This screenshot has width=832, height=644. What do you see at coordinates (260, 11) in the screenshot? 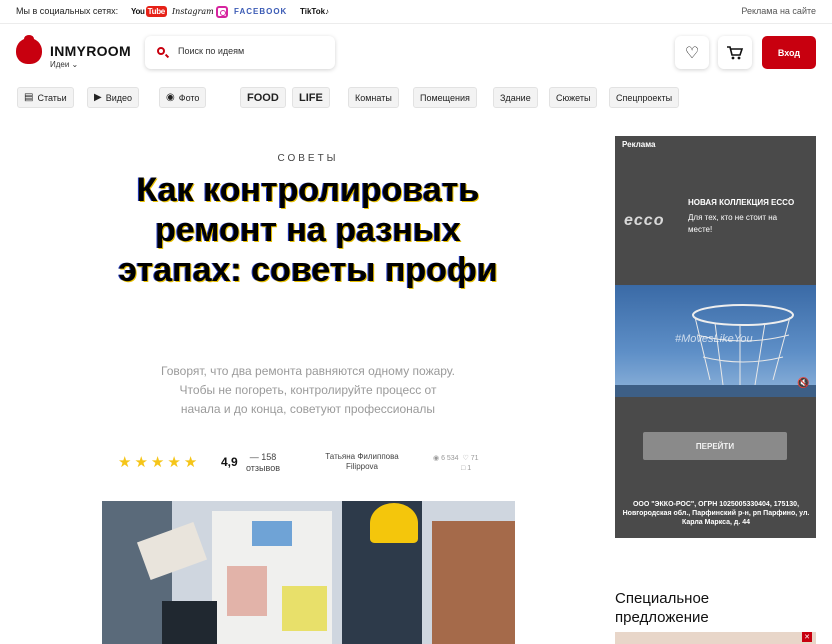
I see `facebook-link: FACEBOOK` at bounding box center [260, 11].